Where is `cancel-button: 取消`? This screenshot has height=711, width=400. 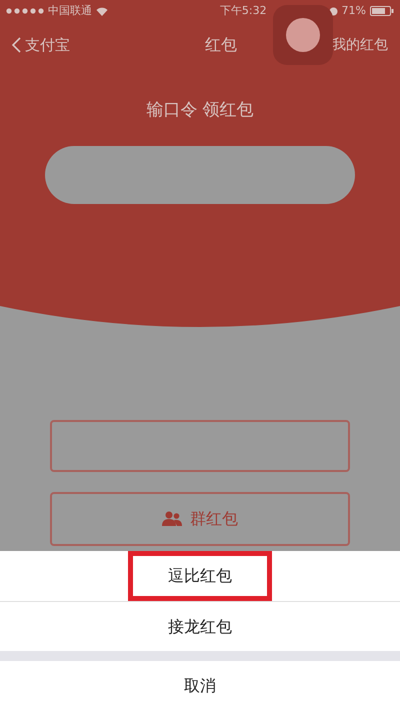
cancel-button: 取消 is located at coordinates (200, 686).